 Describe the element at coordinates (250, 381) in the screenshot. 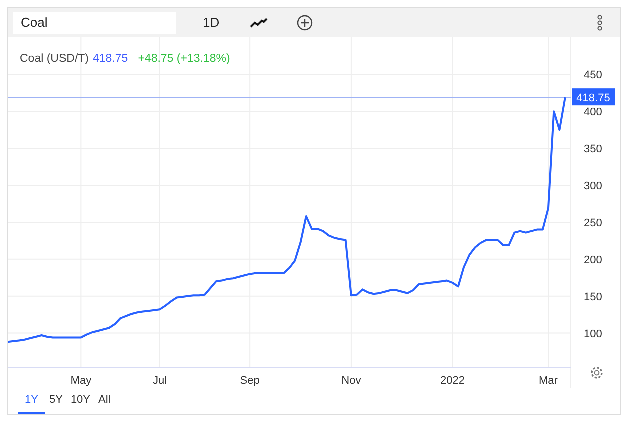

I see `axis-label: Sep` at that location.